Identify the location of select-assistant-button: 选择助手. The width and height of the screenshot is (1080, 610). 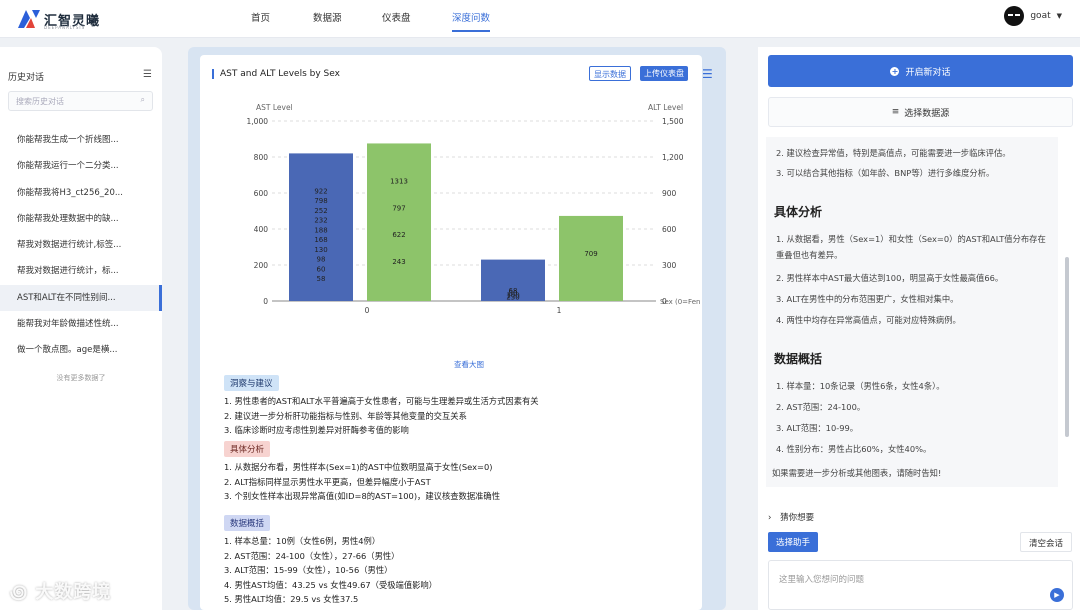
(793, 542).